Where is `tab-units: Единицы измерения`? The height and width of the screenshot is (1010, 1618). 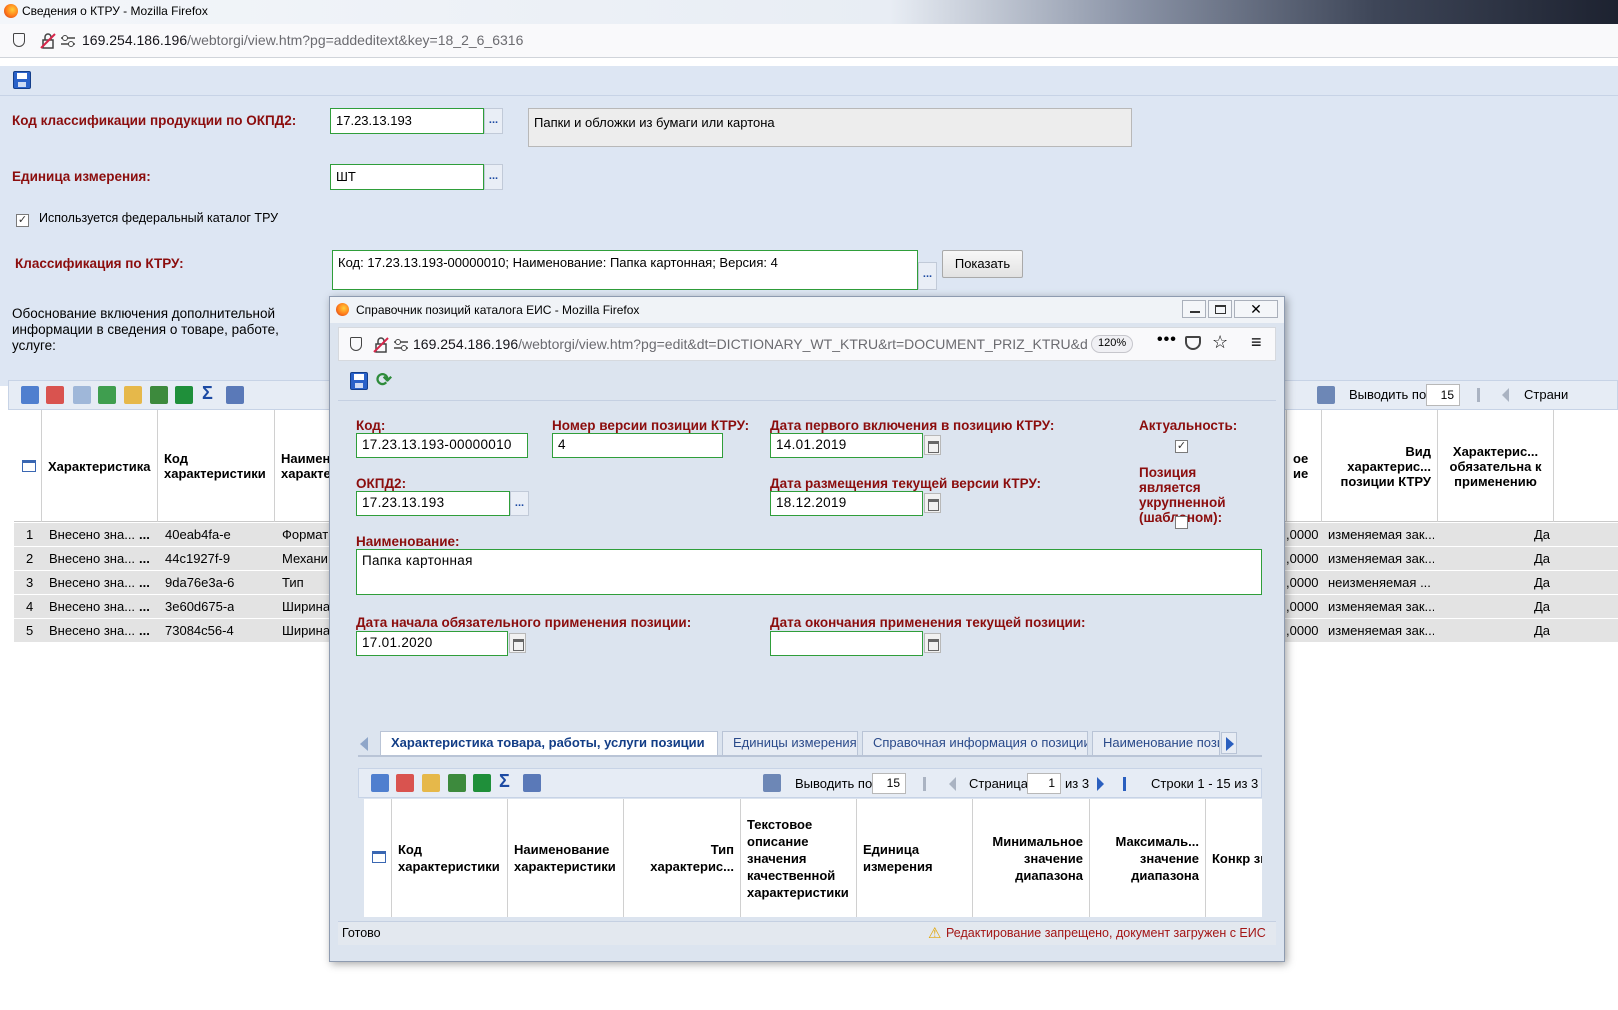
tab-units: Единицы измерения is located at coordinates (790, 743).